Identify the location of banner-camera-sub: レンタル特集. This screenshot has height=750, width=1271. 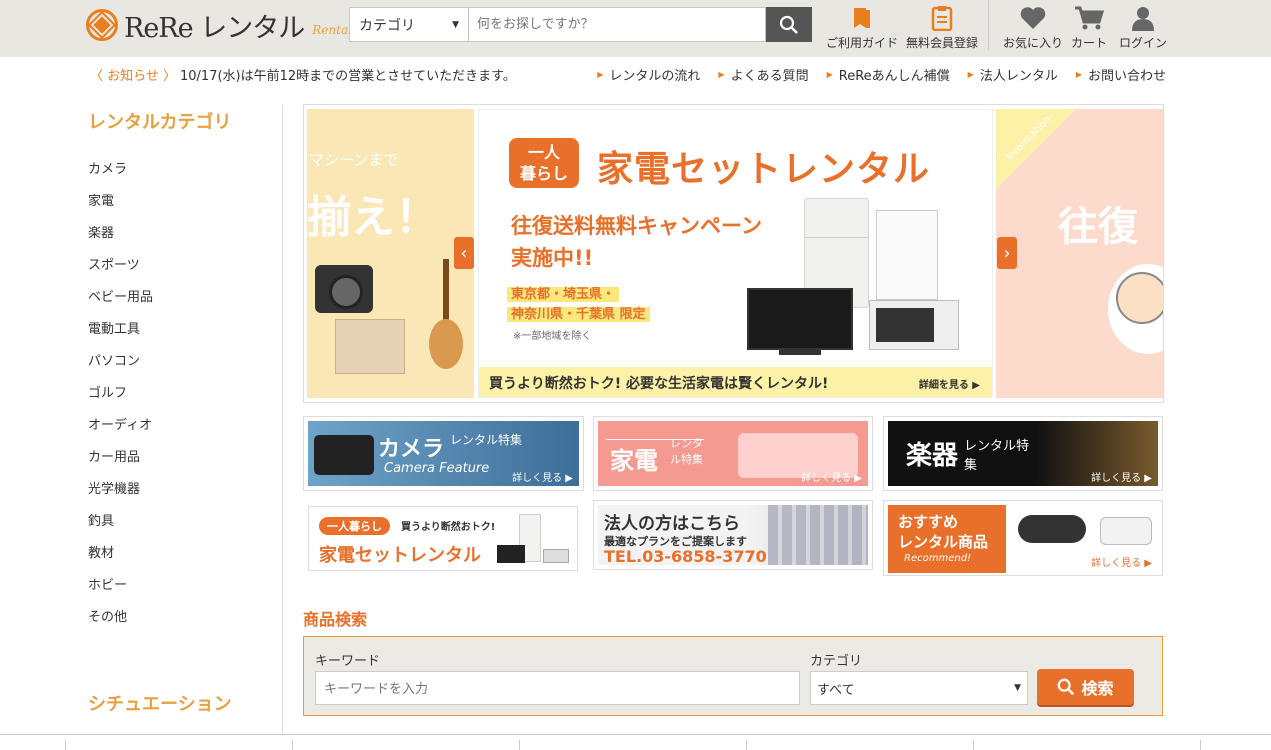
(486, 440).